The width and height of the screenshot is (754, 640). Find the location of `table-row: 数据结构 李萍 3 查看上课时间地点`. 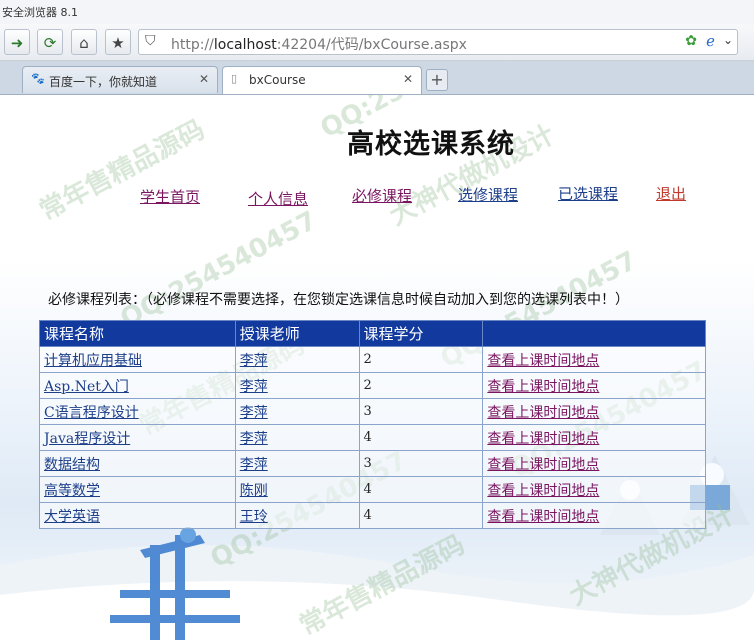

table-row: 数据结构 李萍 3 查看上课时间地点 is located at coordinates (372, 463).